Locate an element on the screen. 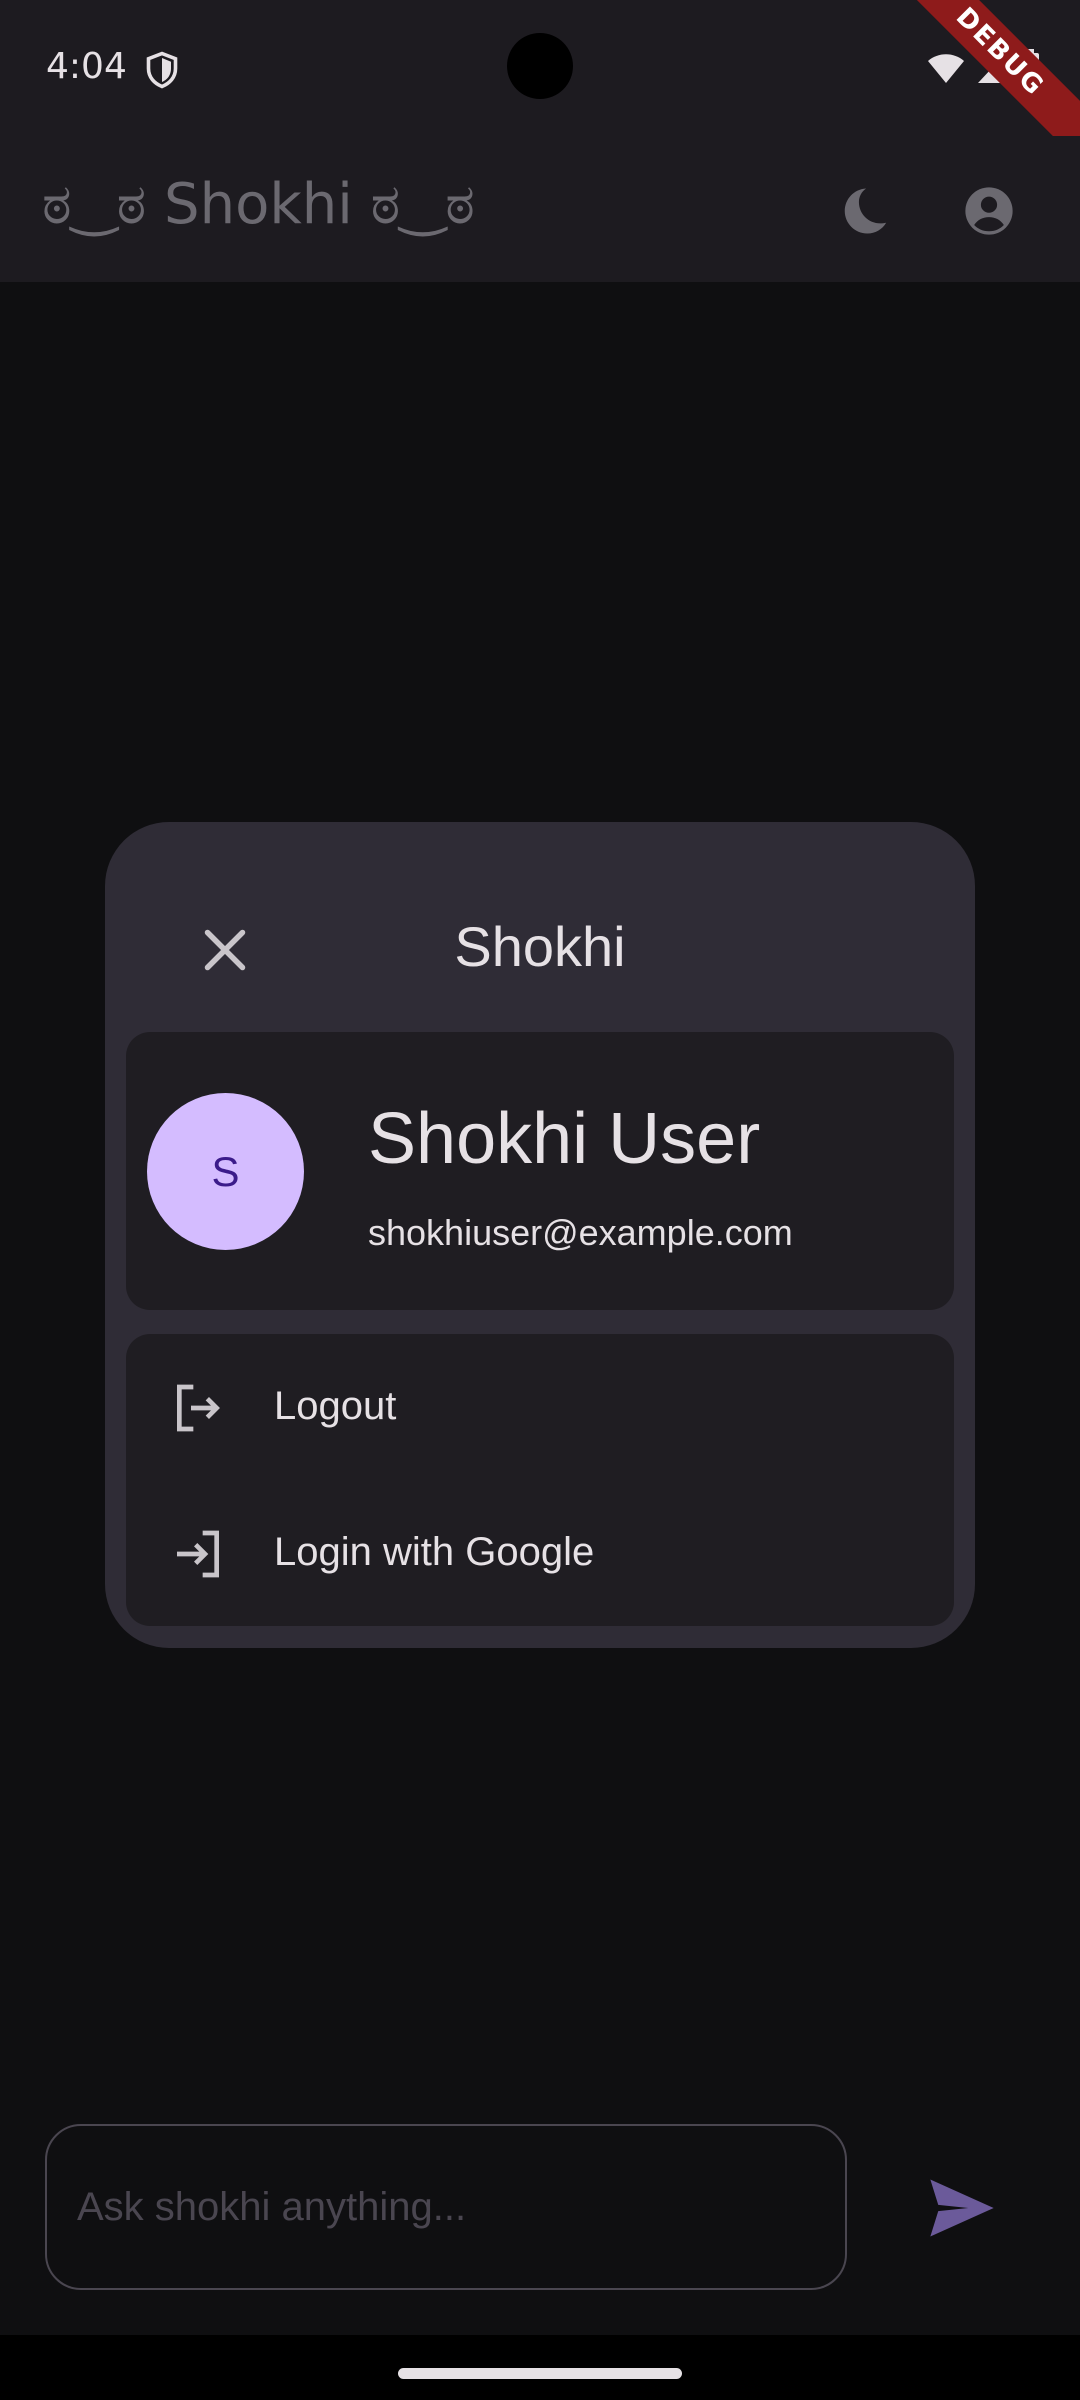 The height and width of the screenshot is (2400, 1080). logout-label: Logout is located at coordinates (335, 1406).